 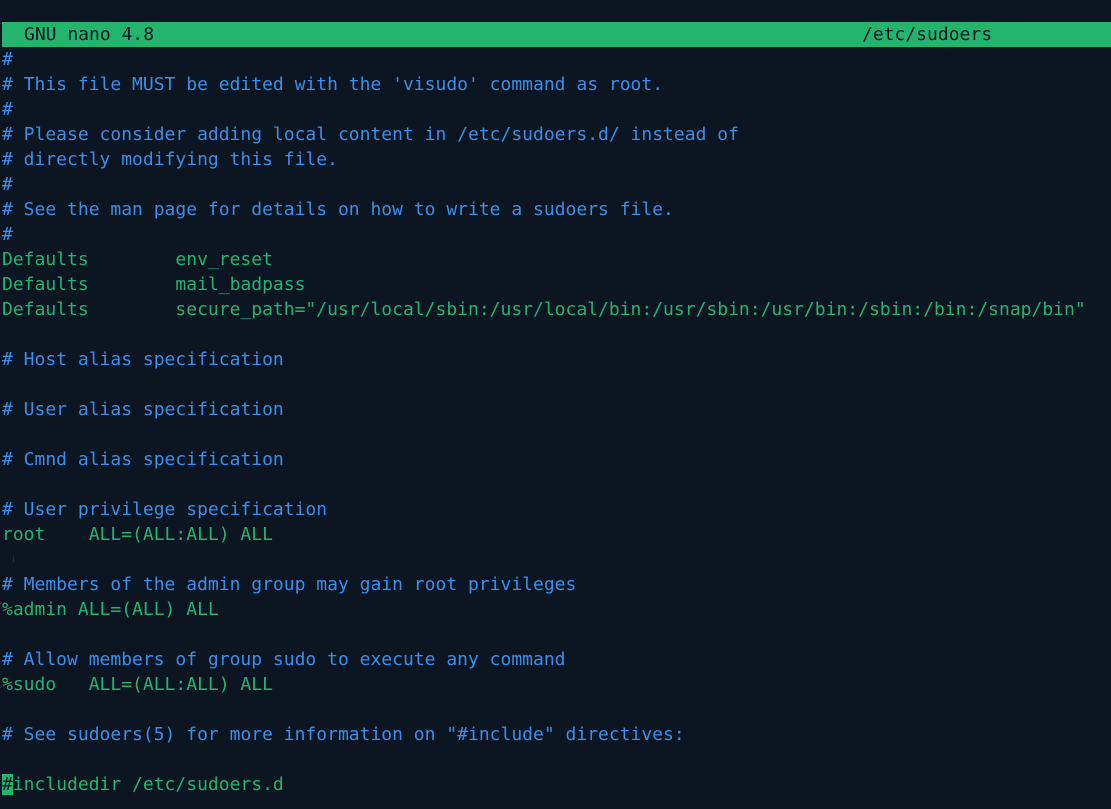 What do you see at coordinates (13, 559) in the screenshot?
I see `render-artifact` at bounding box center [13, 559].